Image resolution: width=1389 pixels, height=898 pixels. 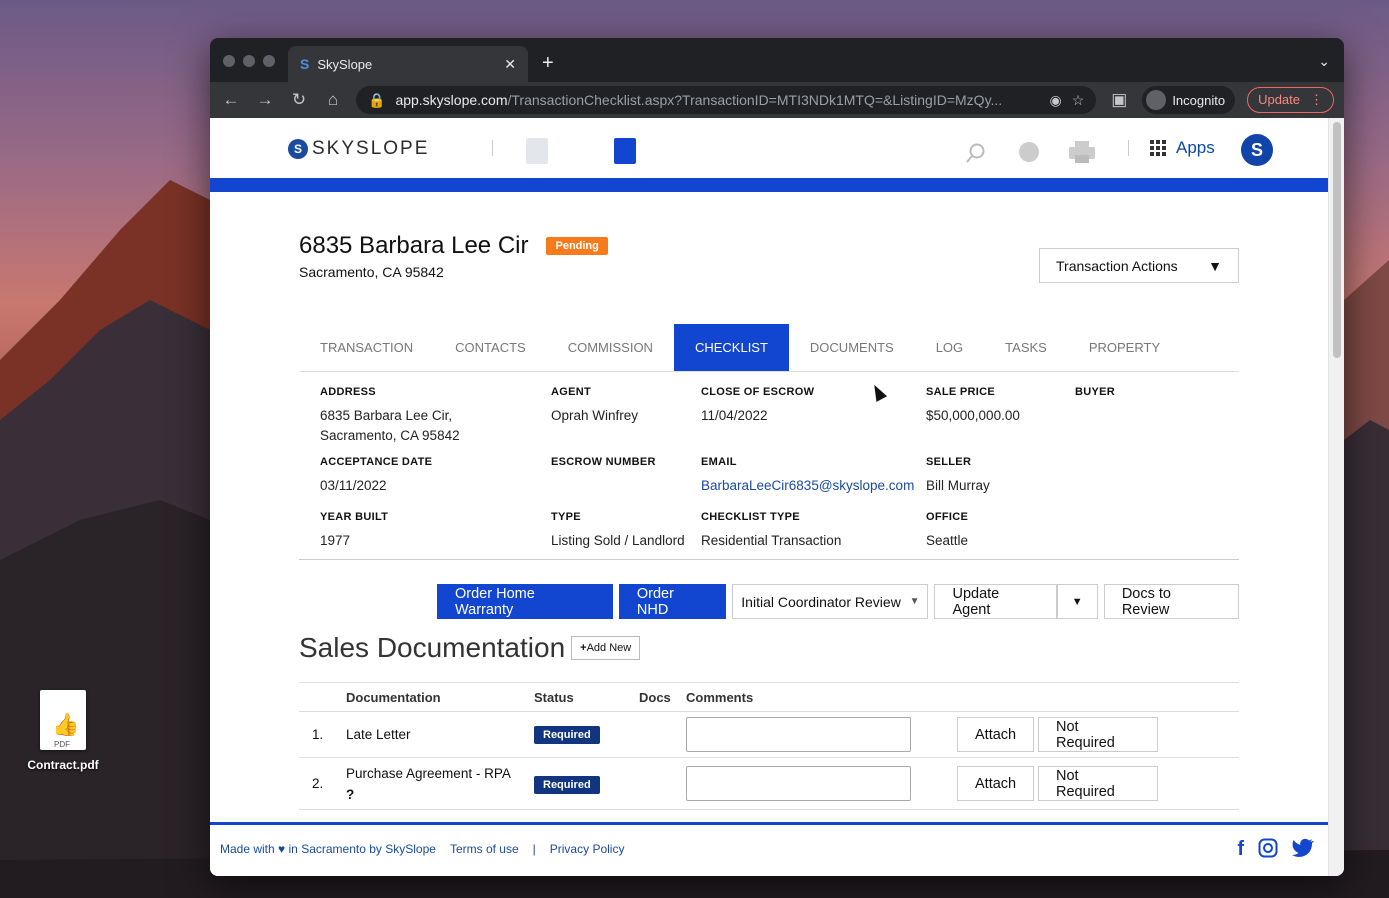 What do you see at coordinates (731, 347) in the screenshot?
I see `tab-checklist: CHECKLIST` at bounding box center [731, 347].